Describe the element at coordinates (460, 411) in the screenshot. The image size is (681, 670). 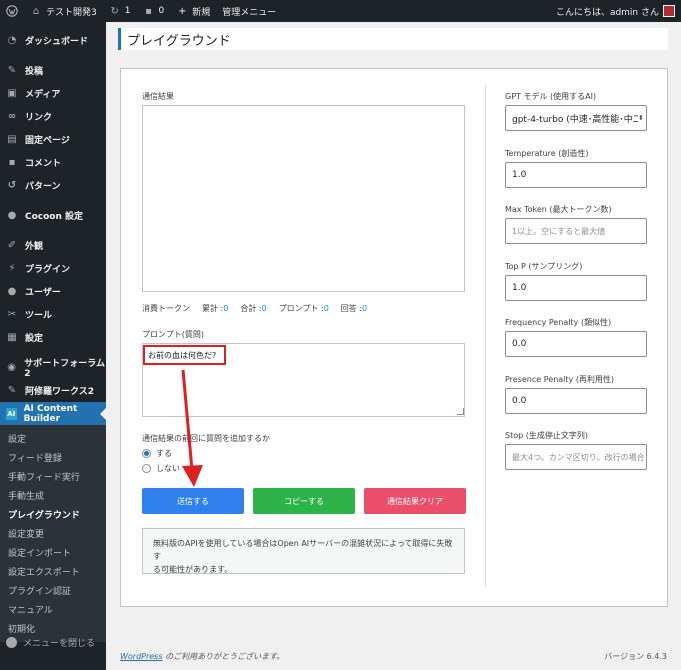
I see `resize-handle` at that location.